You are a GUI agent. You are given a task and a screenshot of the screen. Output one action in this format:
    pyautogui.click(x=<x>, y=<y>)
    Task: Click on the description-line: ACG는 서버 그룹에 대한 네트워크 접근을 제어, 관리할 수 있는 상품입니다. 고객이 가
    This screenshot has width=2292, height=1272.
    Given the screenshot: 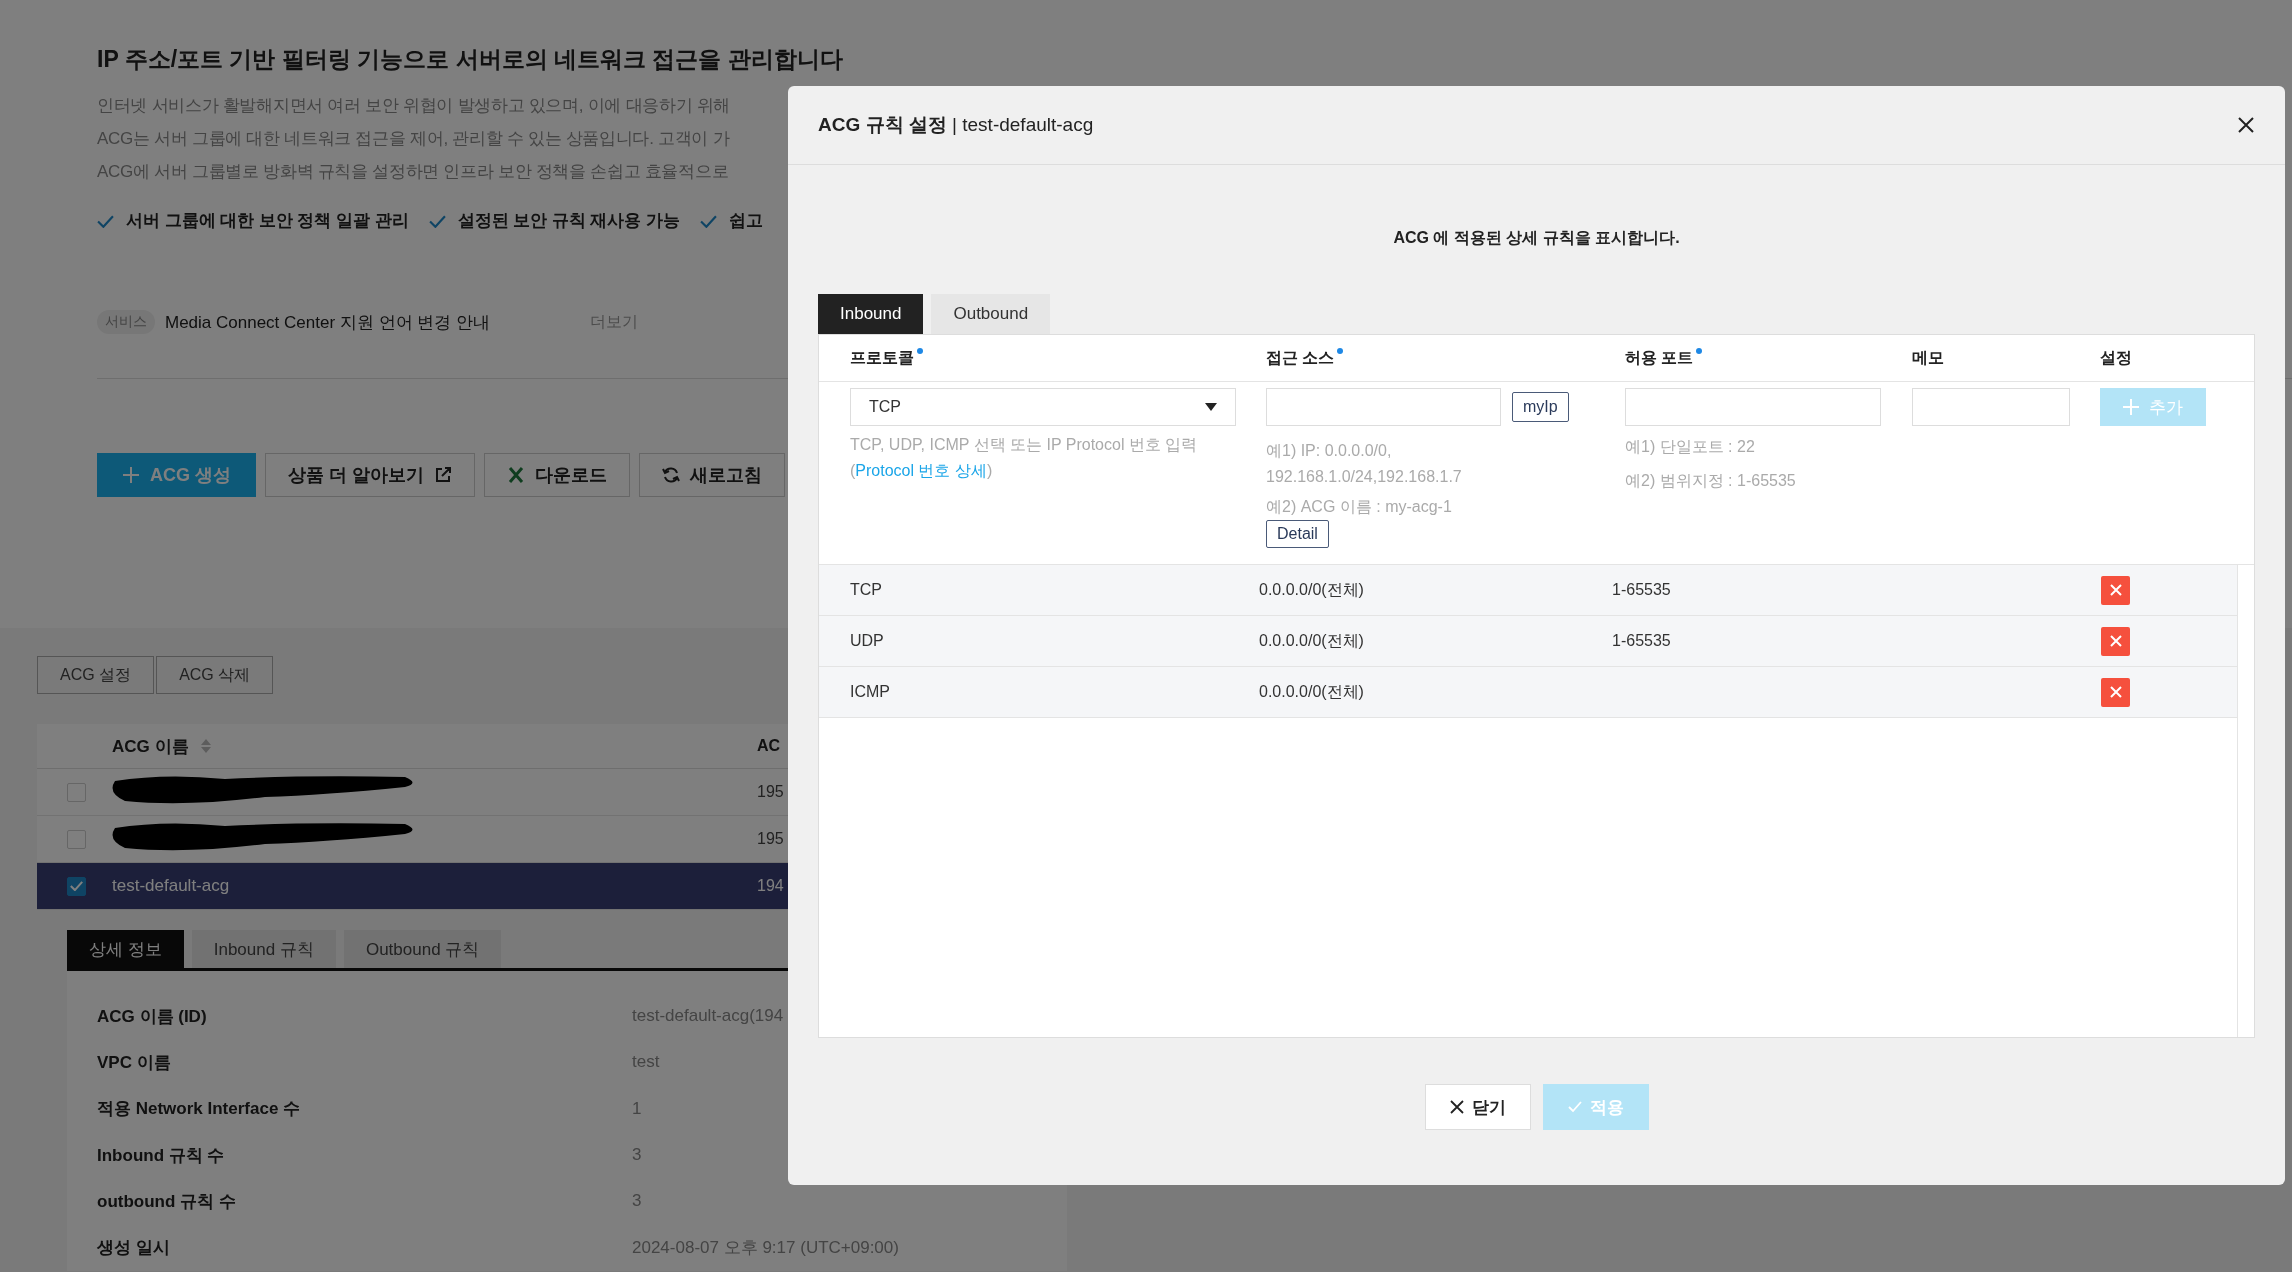 What is the action you would take?
    pyautogui.click(x=413, y=139)
    